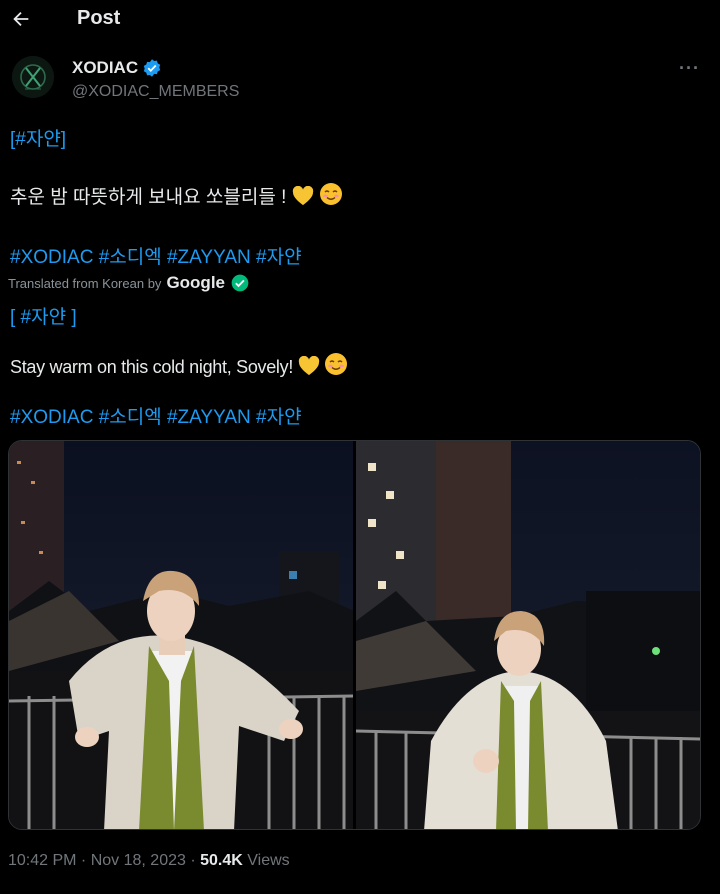 This screenshot has width=720, height=894. Describe the element at coordinates (105, 68) in the screenshot. I see `author-name: XODIAC` at that location.